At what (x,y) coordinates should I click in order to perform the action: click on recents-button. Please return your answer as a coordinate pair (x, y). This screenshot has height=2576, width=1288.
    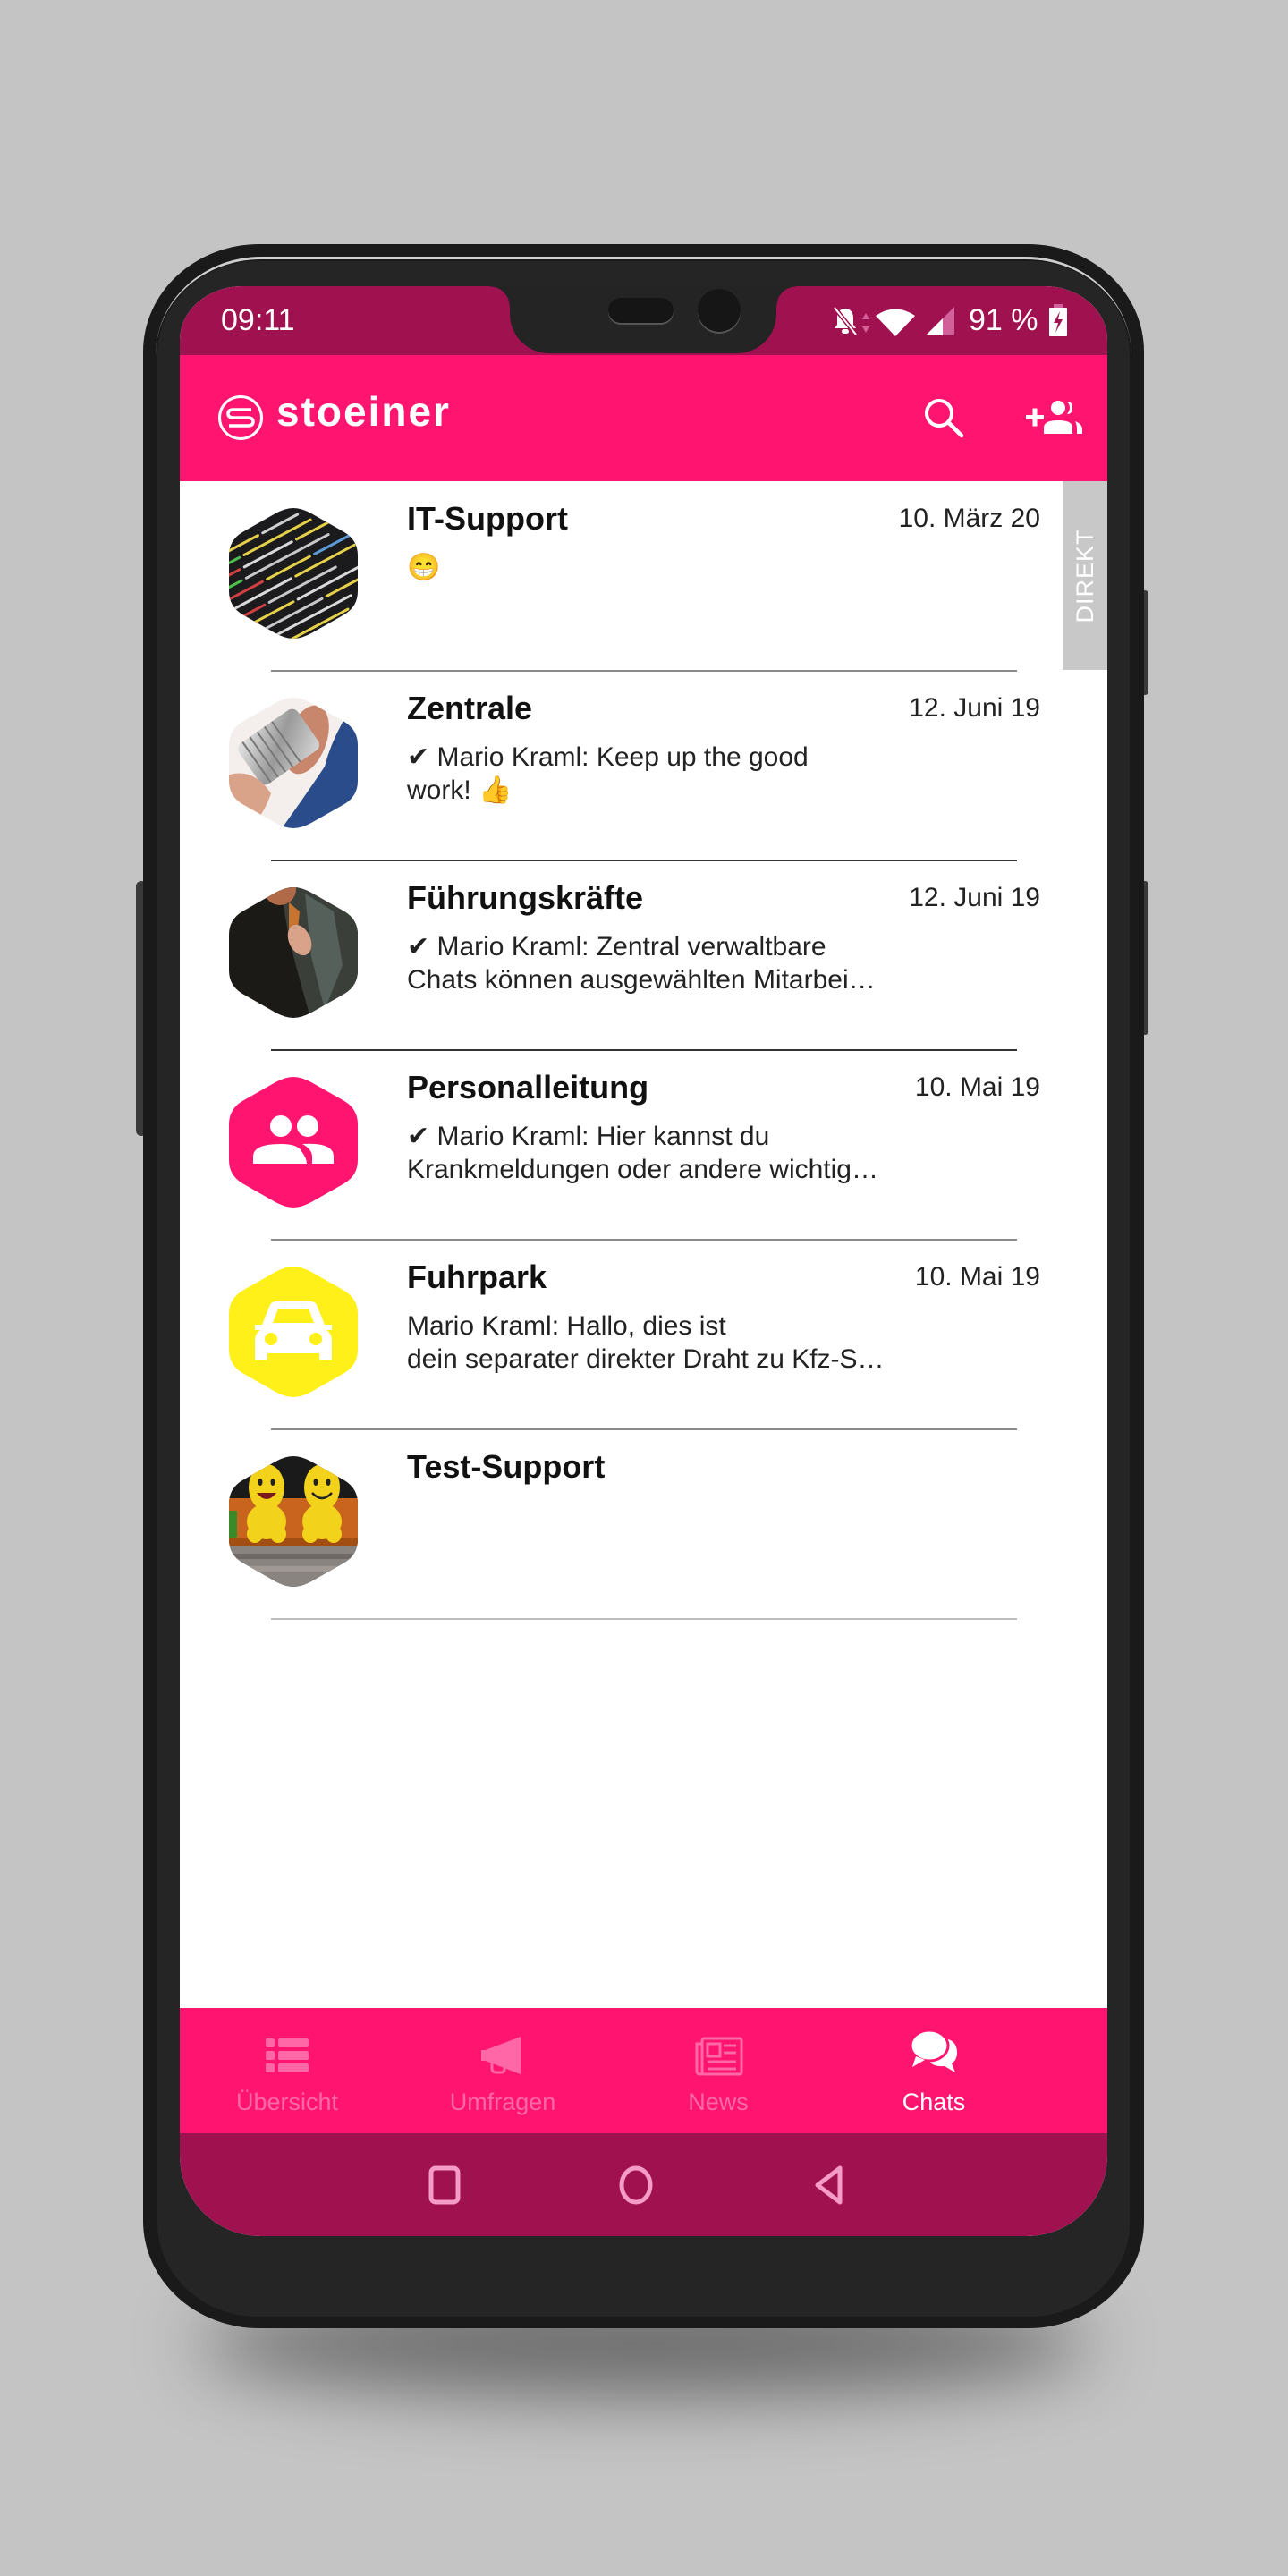
    Looking at the image, I should click on (444, 2185).